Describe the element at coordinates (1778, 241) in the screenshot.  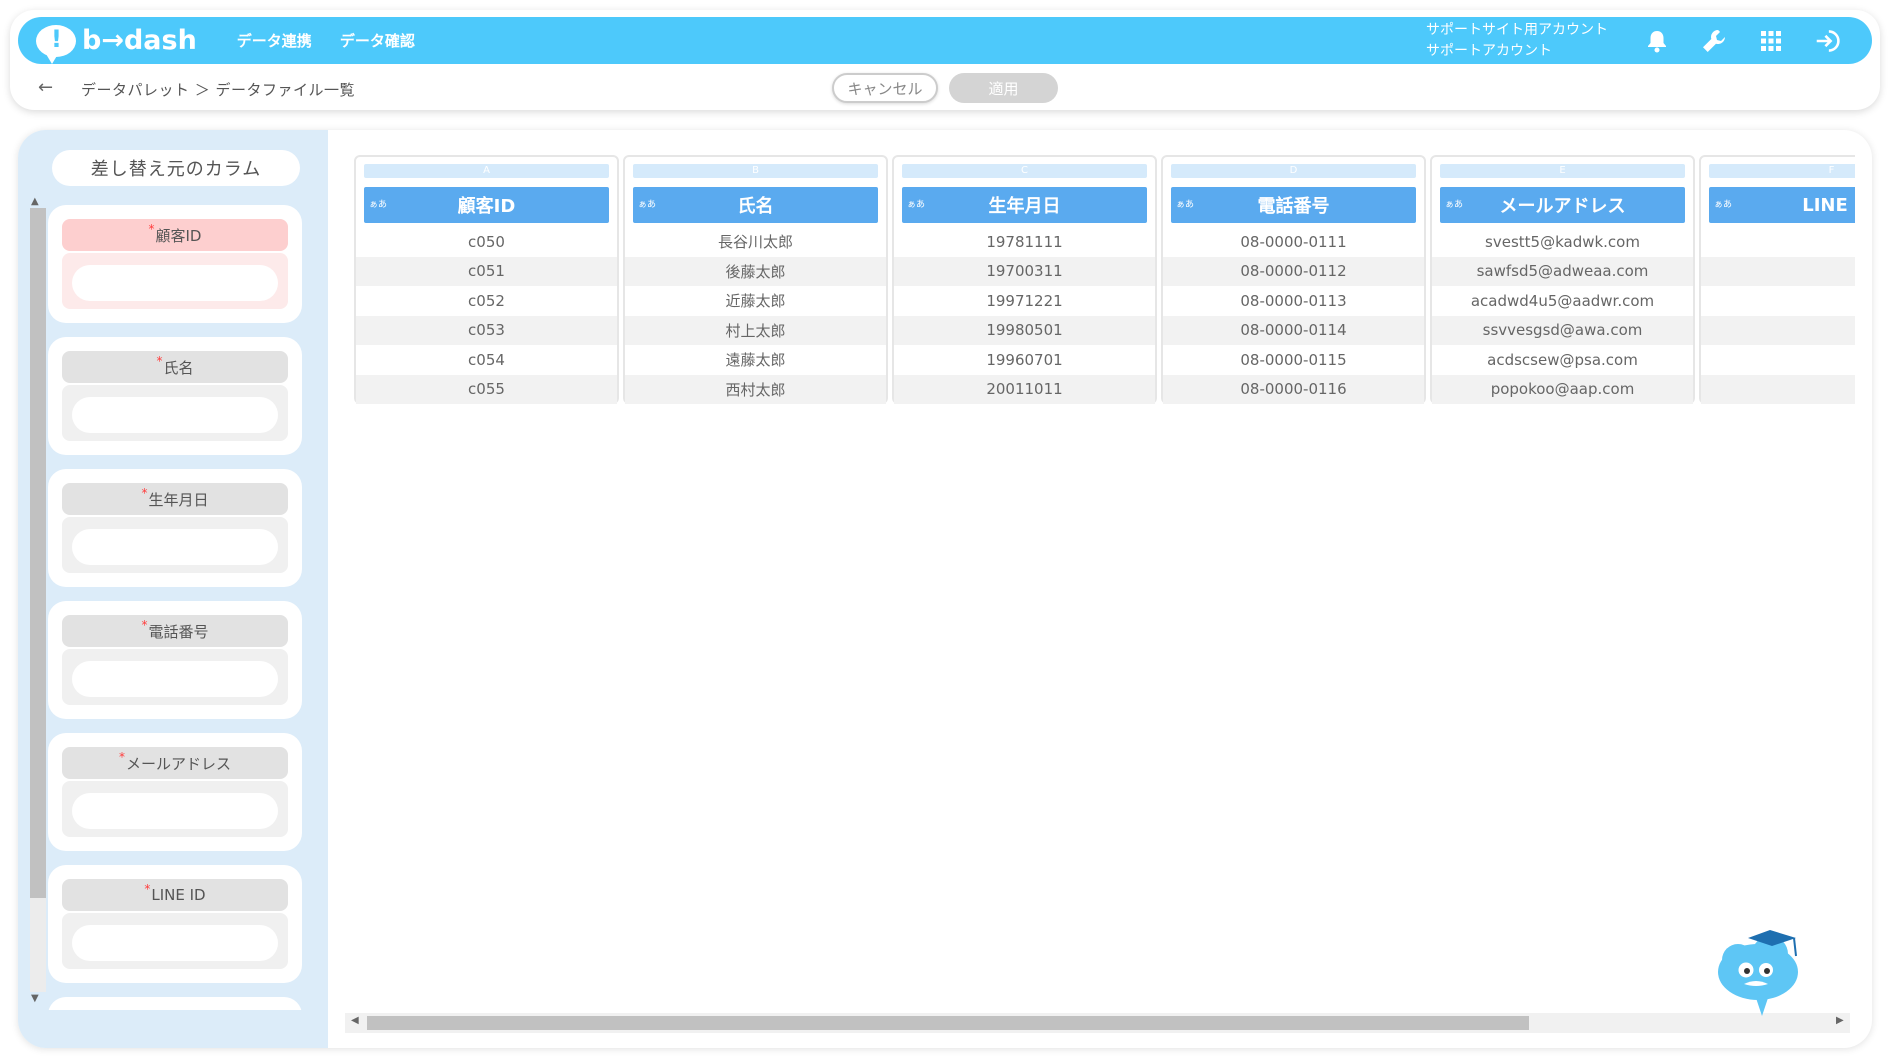
I see `table-cell: hasegav` at that location.